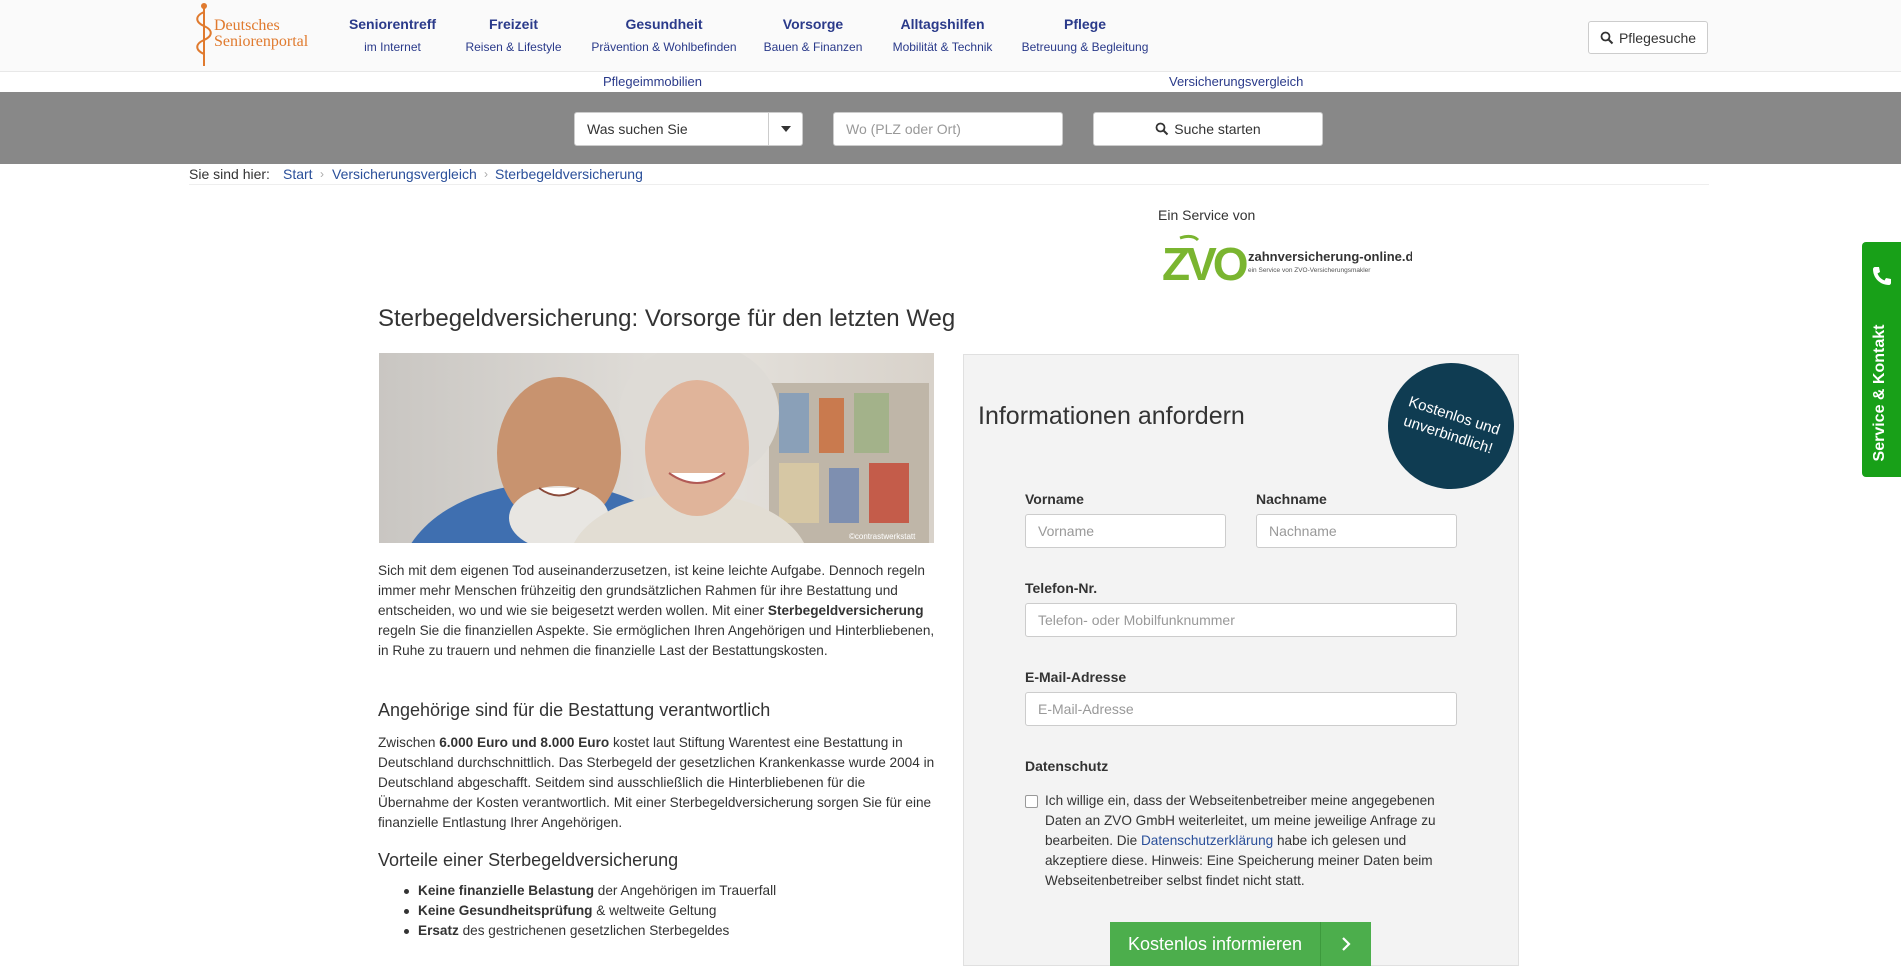 The image size is (1901, 966). What do you see at coordinates (685, 890) in the screenshot?
I see `benefit-text: der Angehörigen im Trauerfall` at bounding box center [685, 890].